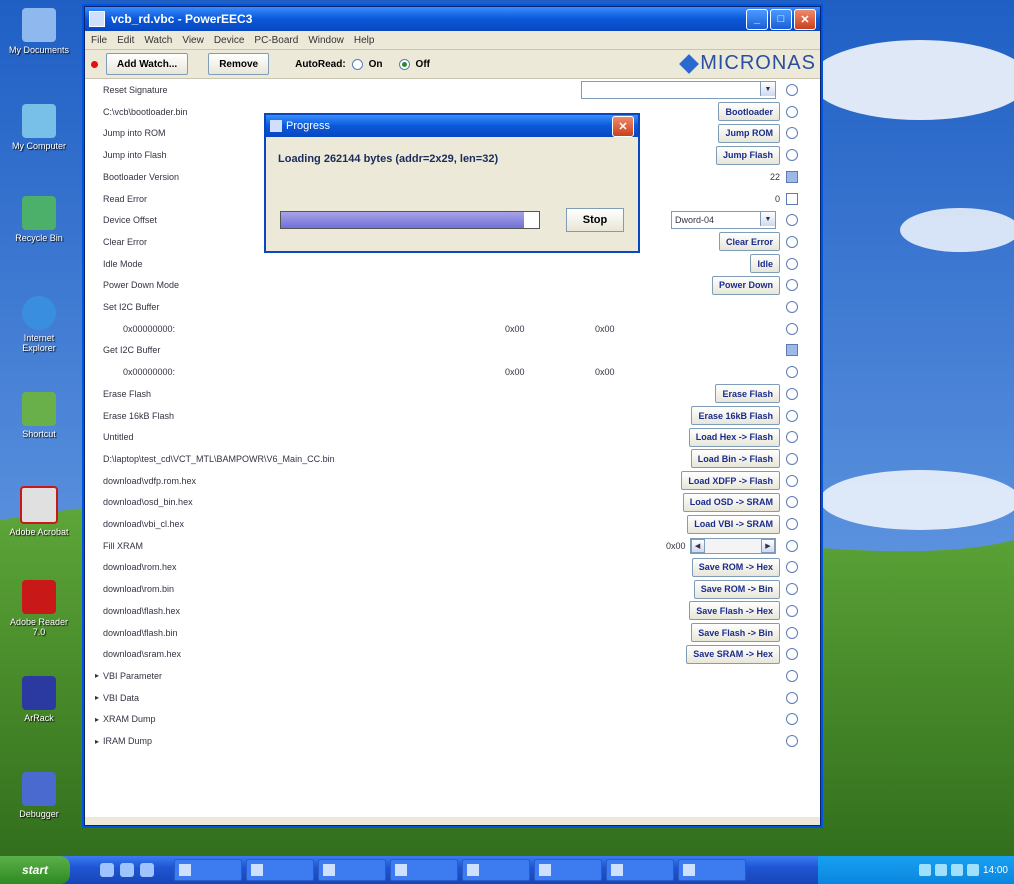 Image resolution: width=1014 pixels, height=884 pixels. What do you see at coordinates (723, 220) in the screenshot?
I see `dropdown: Dword-04 ▼` at bounding box center [723, 220].